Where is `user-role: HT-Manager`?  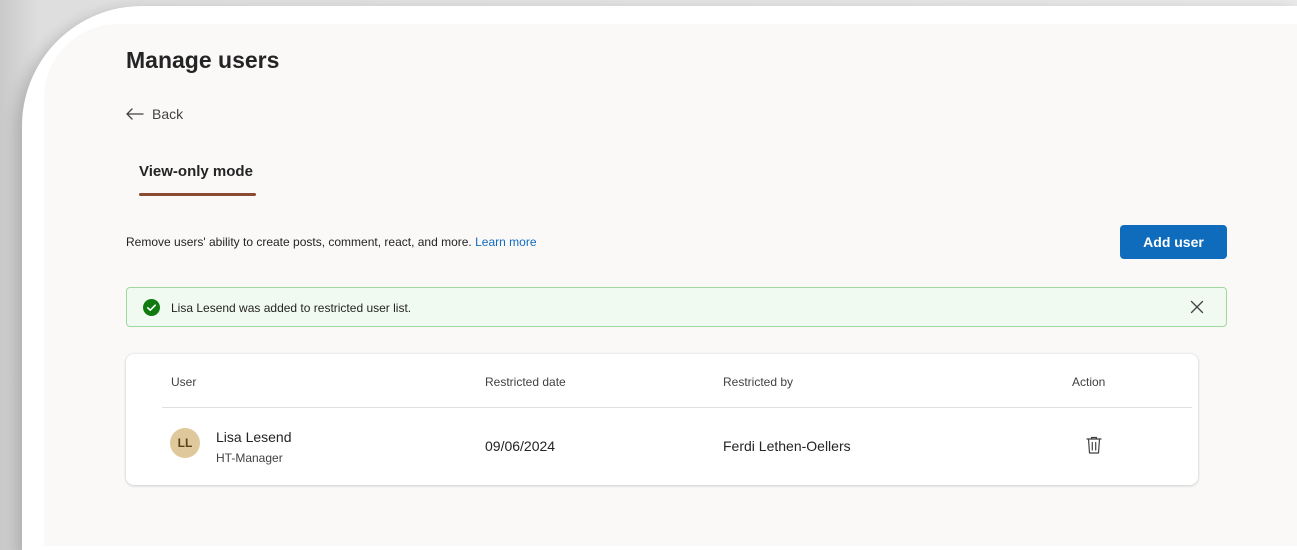
user-role: HT-Manager is located at coordinates (249, 458).